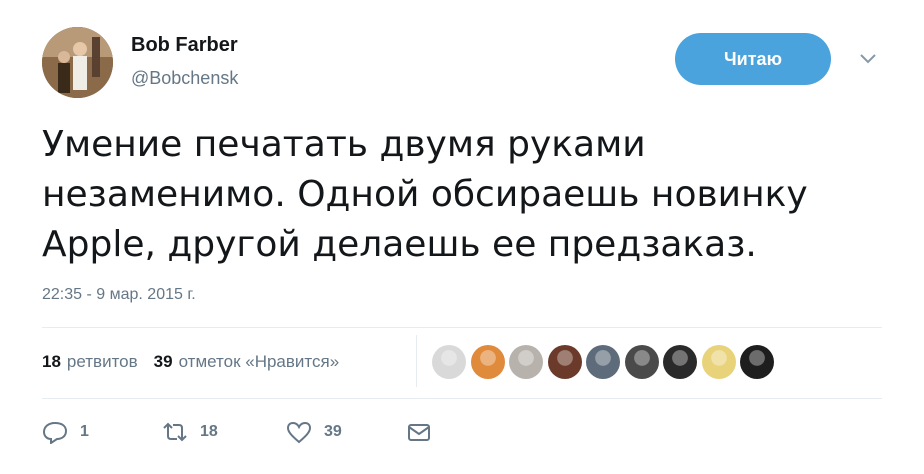 The image size is (924, 474). Describe the element at coordinates (102, 432) in the screenshot. I see `reply-button: 1` at that location.